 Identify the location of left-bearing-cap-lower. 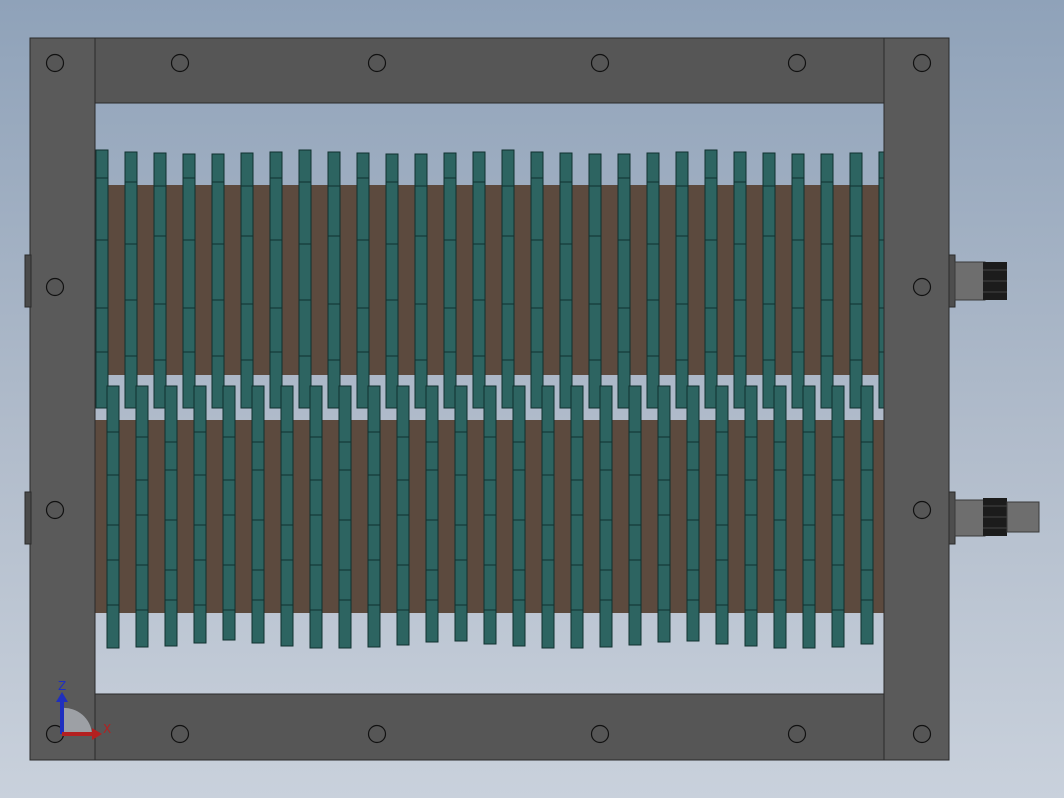
(28, 518).